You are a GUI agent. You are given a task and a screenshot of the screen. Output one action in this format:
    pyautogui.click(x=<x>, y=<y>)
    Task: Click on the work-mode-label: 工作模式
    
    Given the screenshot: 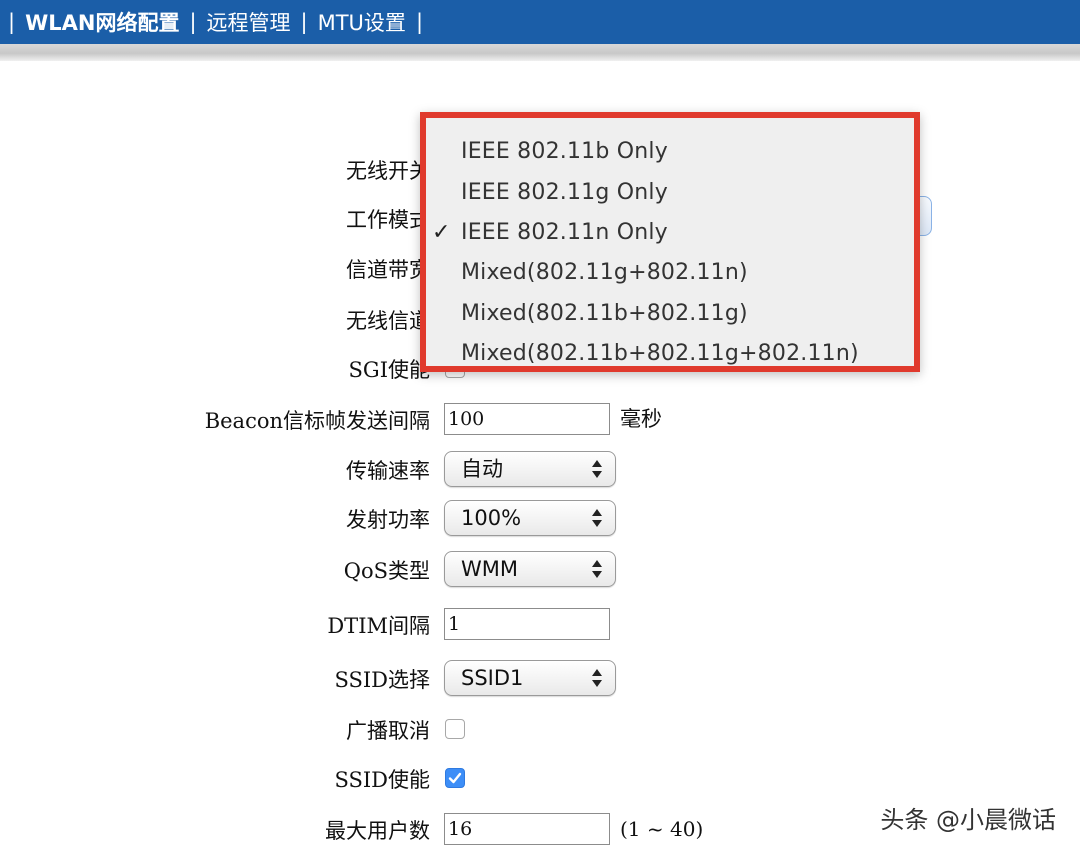 What is the action you would take?
    pyautogui.click(x=388, y=220)
    